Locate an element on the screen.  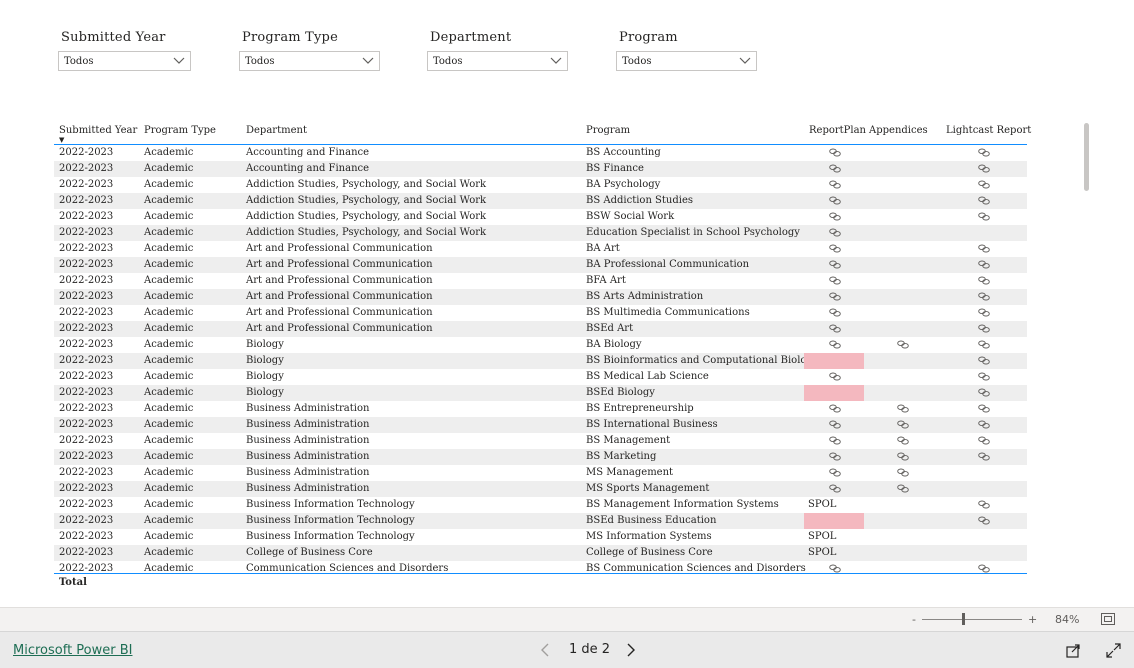
cell-program: BSEd Biology is located at coordinates (620, 392).